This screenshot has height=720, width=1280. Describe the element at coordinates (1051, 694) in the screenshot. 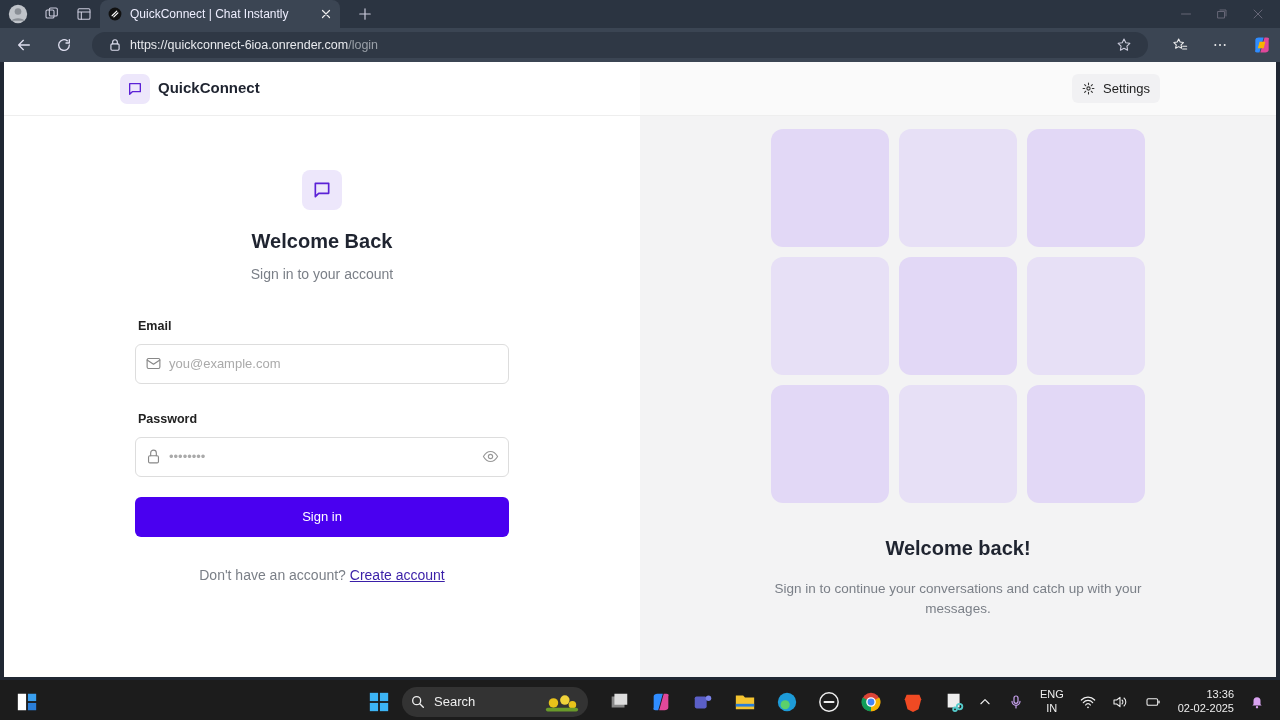

I see `language-indicator: ENG` at that location.